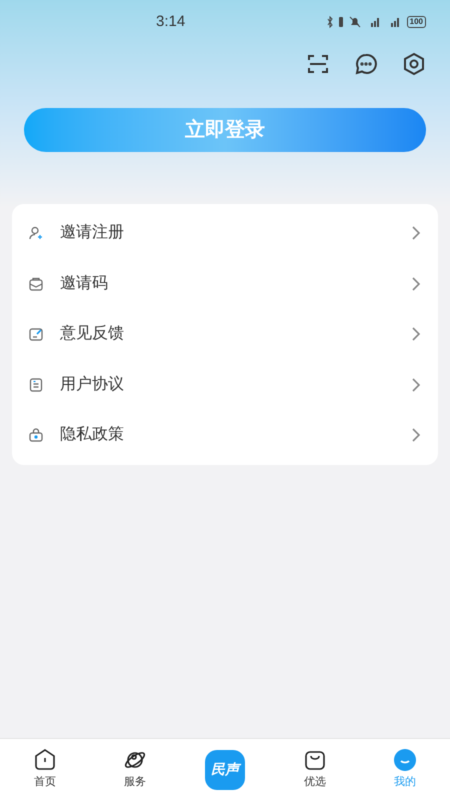 This screenshot has height=800, width=450. I want to click on envelope-icon, so click(36, 284).